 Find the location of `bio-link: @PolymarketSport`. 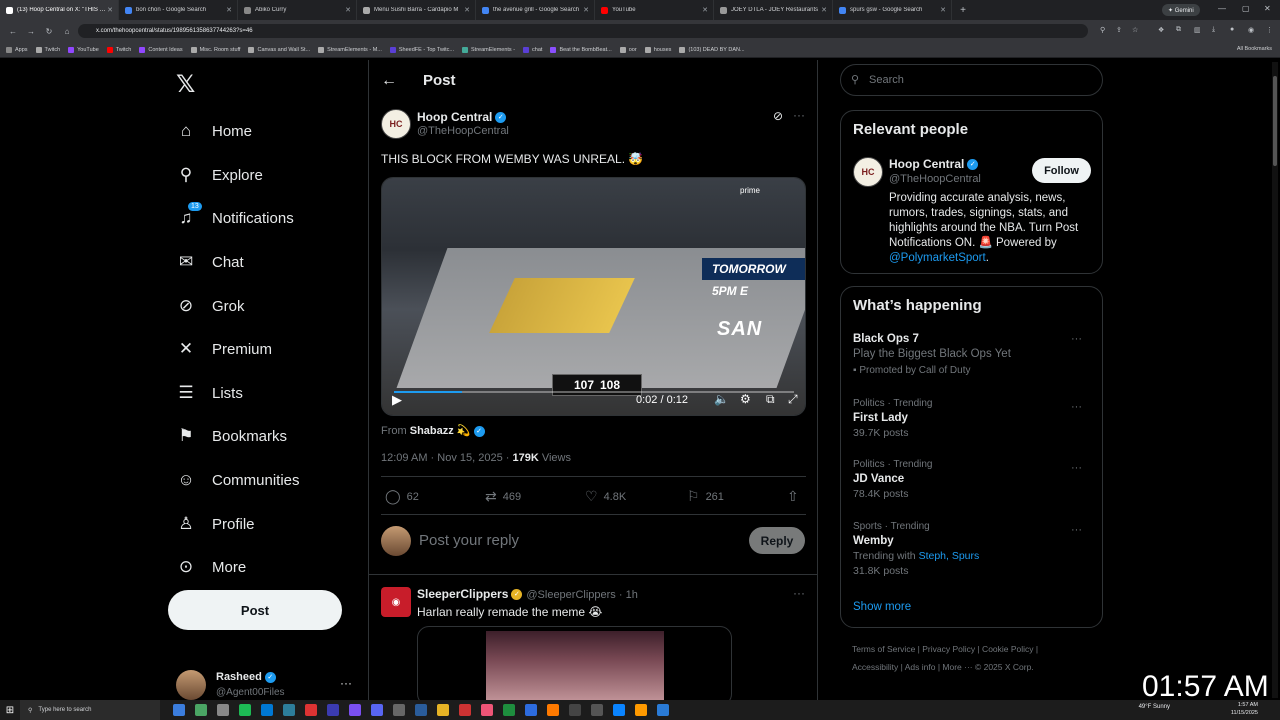

bio-link: @PolymarketSport is located at coordinates (937, 258).